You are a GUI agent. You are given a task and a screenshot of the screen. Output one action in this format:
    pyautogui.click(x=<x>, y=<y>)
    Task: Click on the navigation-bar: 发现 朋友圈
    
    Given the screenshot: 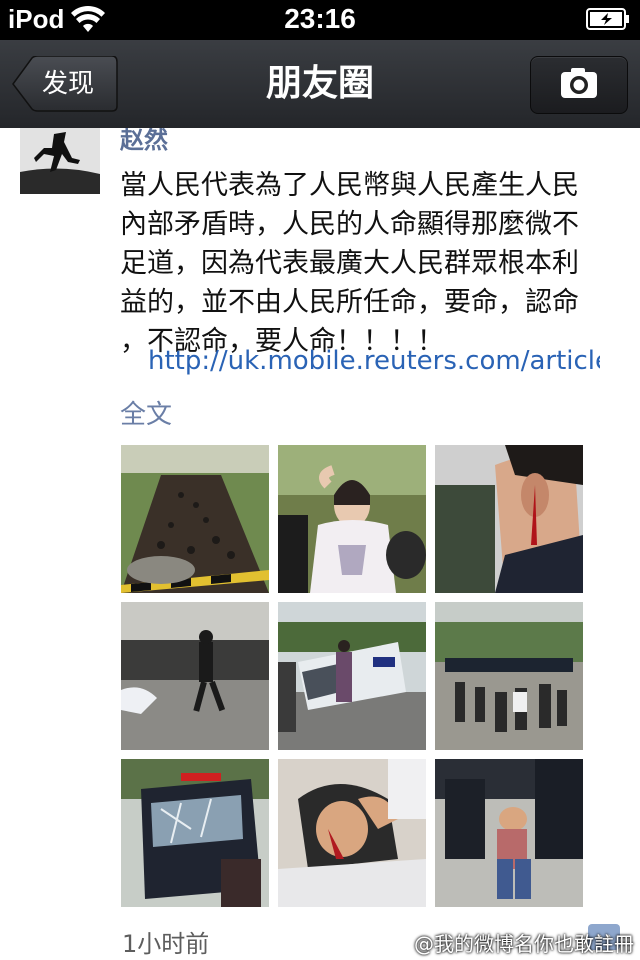 What is the action you would take?
    pyautogui.click(x=320, y=84)
    